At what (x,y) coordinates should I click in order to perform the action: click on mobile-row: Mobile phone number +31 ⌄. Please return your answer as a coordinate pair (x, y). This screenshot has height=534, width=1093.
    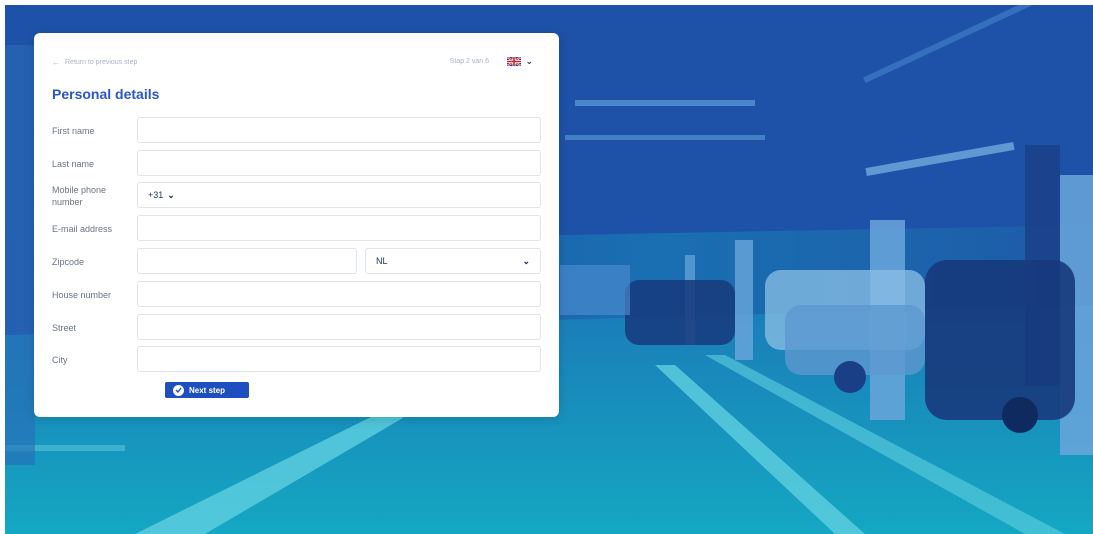
    Looking at the image, I should click on (296, 196).